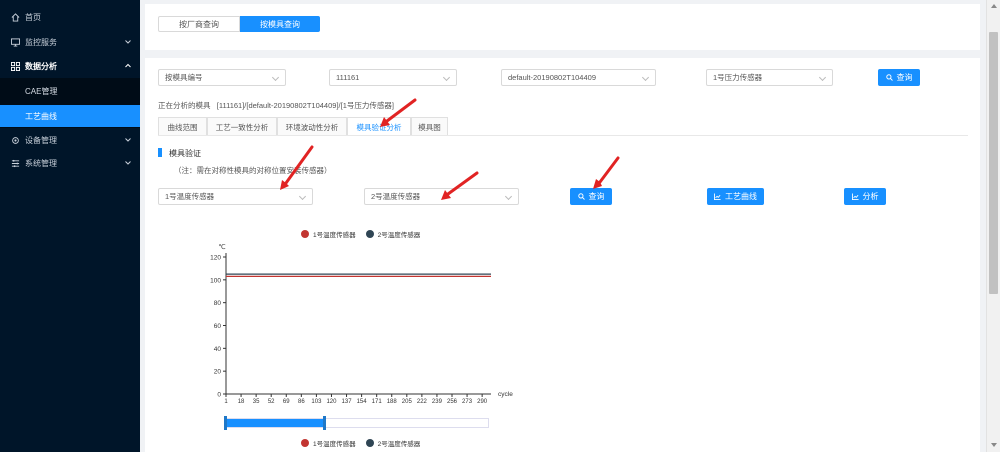 The height and width of the screenshot is (452, 1000). I want to click on analyze-button: 分析, so click(865, 196).